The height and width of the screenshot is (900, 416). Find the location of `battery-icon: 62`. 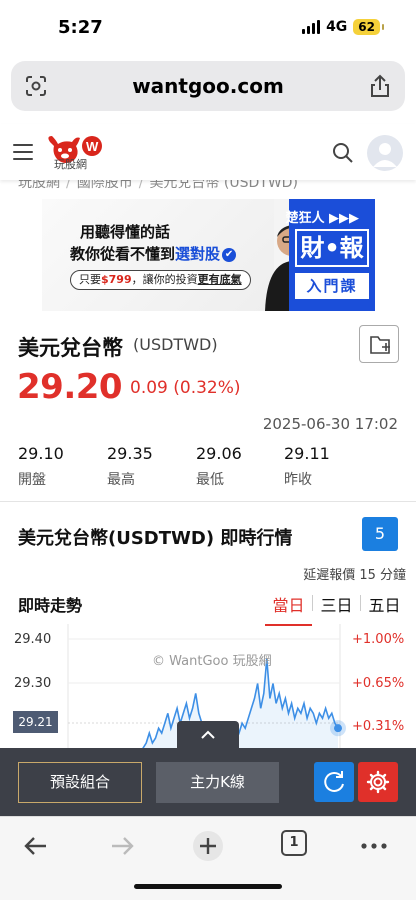

battery-icon: 62 is located at coordinates (368, 27).